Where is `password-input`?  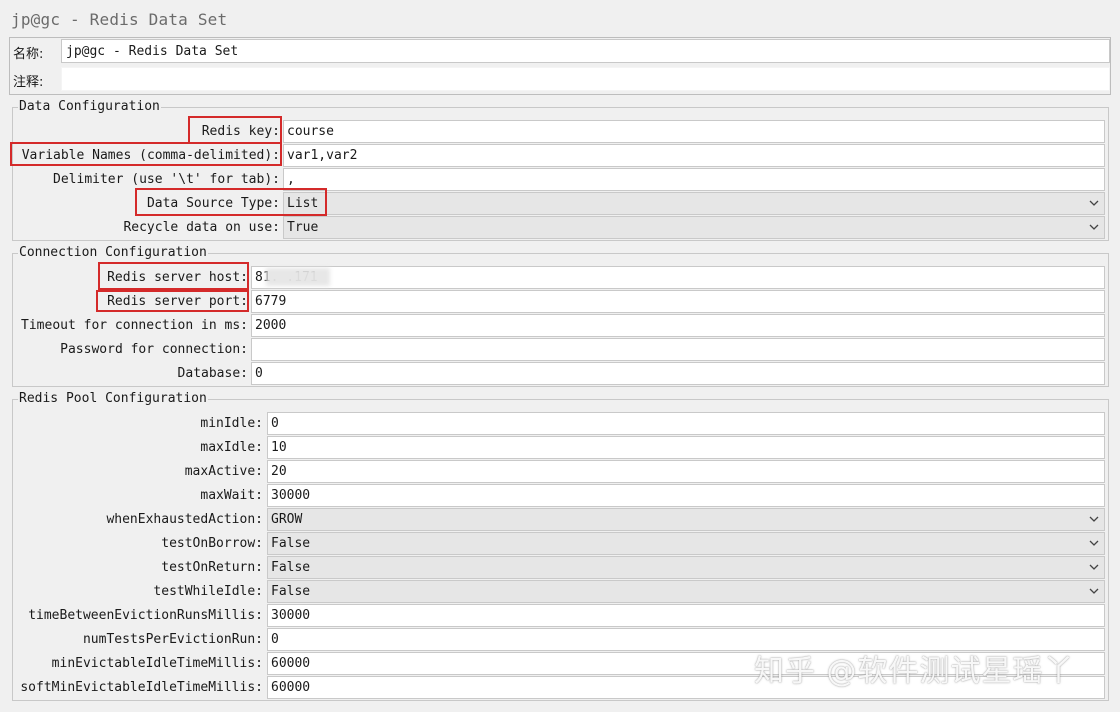
password-input is located at coordinates (678, 349).